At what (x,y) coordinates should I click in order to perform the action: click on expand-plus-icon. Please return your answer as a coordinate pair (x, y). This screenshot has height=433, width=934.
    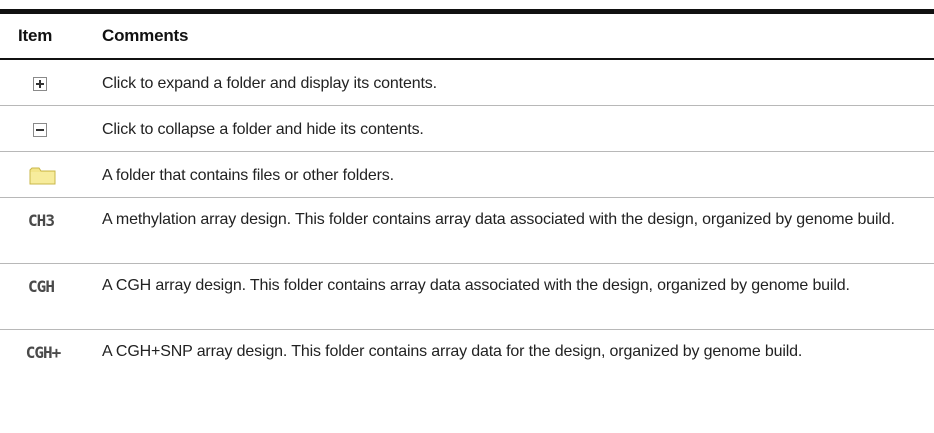
    Looking at the image, I should click on (40, 84).